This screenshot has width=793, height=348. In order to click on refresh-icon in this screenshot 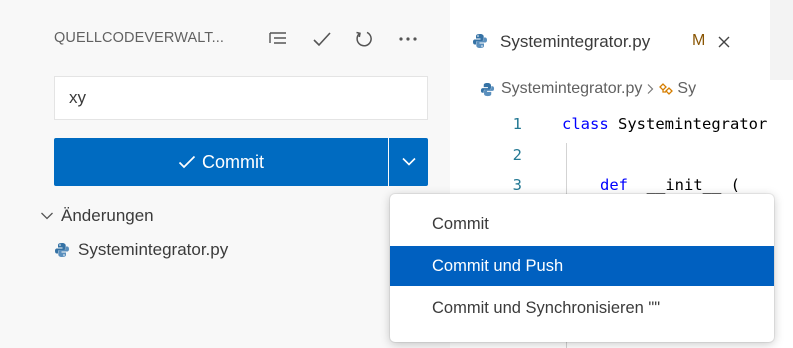, I will do `click(364, 39)`.